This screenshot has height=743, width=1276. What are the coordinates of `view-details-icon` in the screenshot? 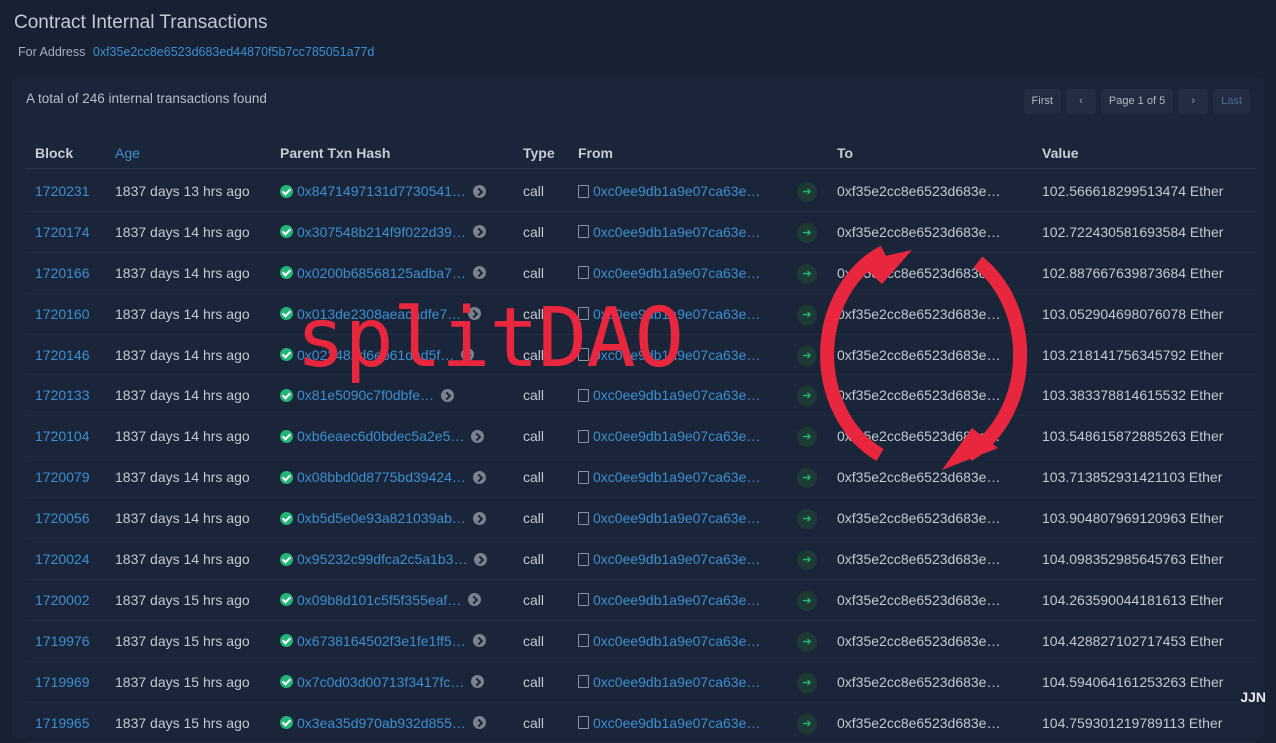 It's located at (479, 723).